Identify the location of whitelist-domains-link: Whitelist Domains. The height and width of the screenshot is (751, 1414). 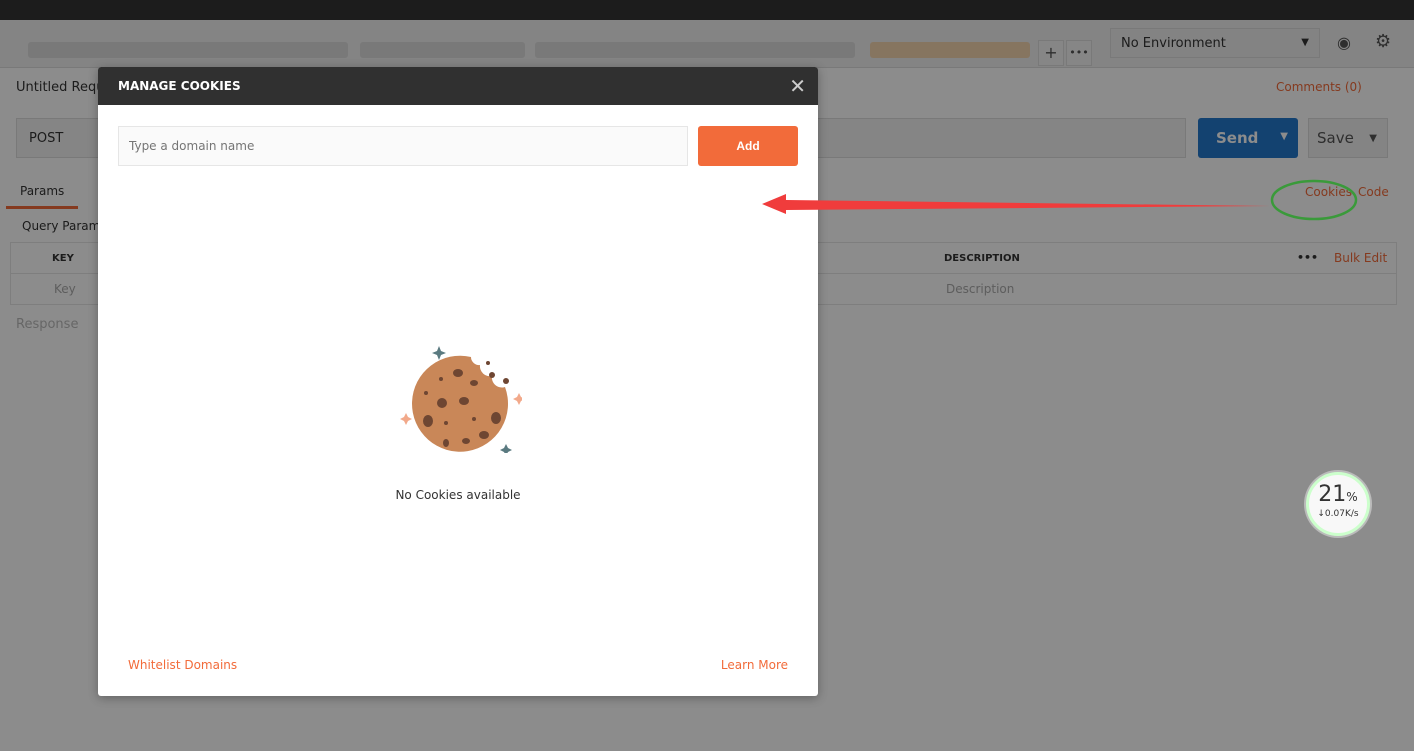
(182, 665).